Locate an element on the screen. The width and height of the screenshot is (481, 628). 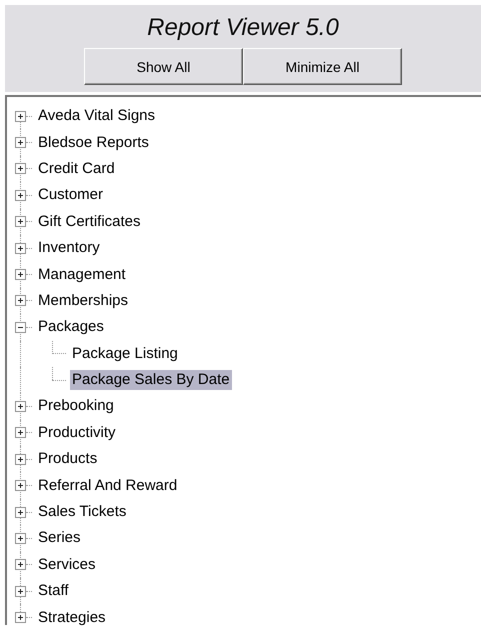
tree-item: Management is located at coordinates (82, 274).